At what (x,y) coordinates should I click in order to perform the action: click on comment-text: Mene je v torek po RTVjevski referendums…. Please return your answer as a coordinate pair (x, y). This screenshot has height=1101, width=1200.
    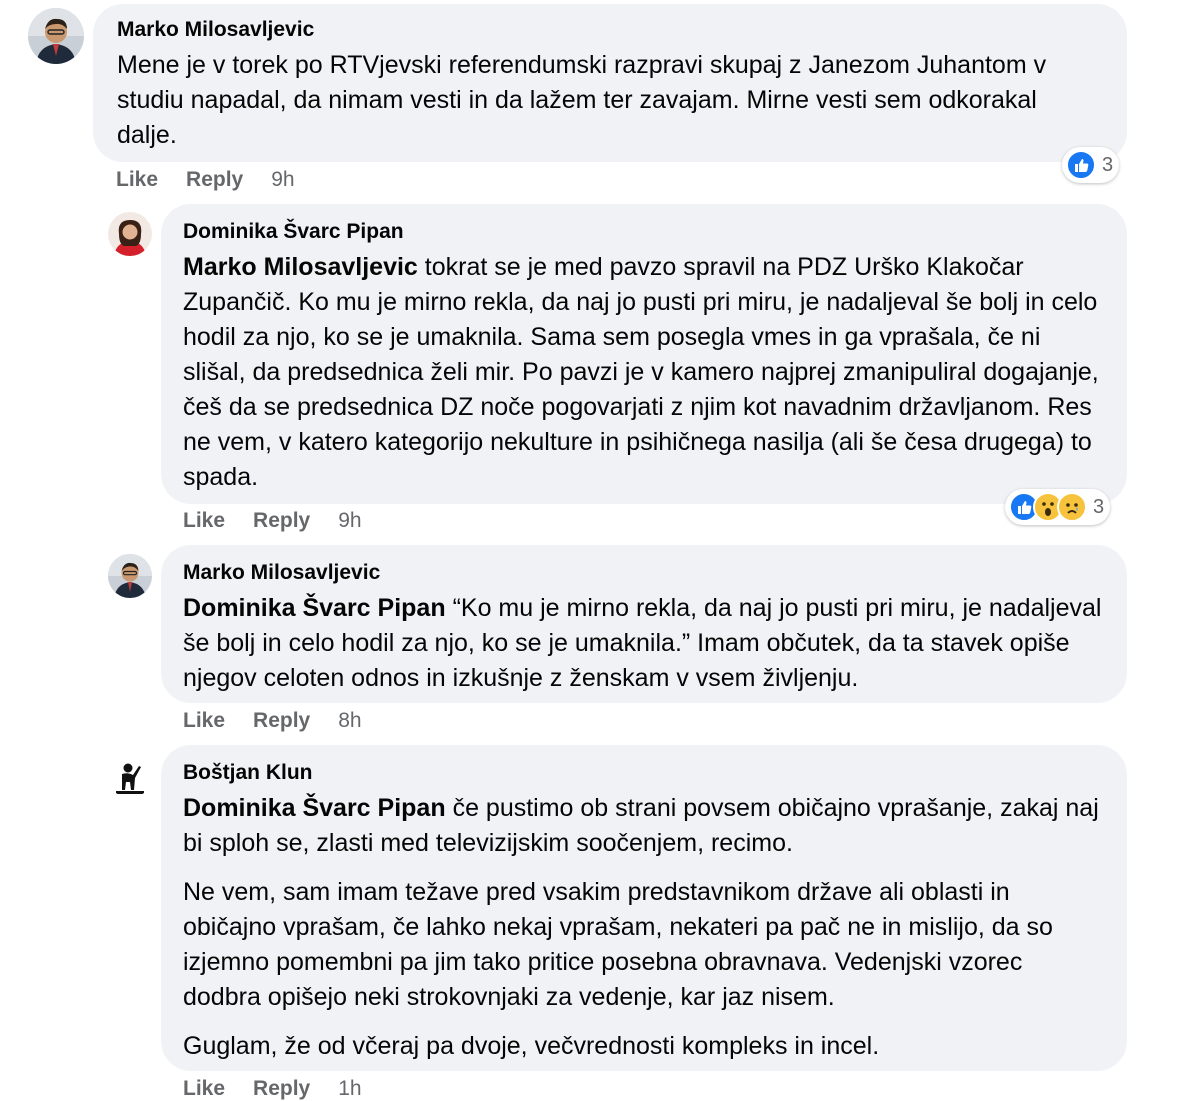
    Looking at the image, I should click on (610, 100).